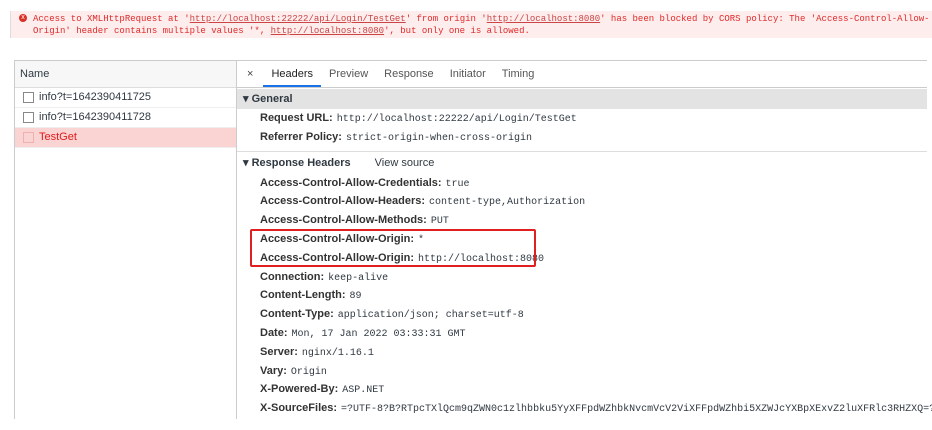 Image resolution: width=932 pixels, height=430 pixels. I want to click on header-value: Origin, so click(308, 372).